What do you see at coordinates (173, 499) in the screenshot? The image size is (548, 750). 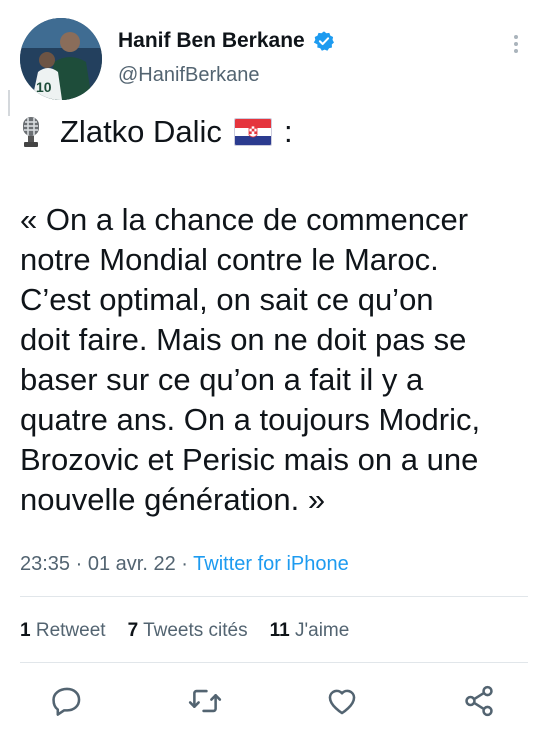 I see `quote-line: nouvelle génération. »` at bounding box center [173, 499].